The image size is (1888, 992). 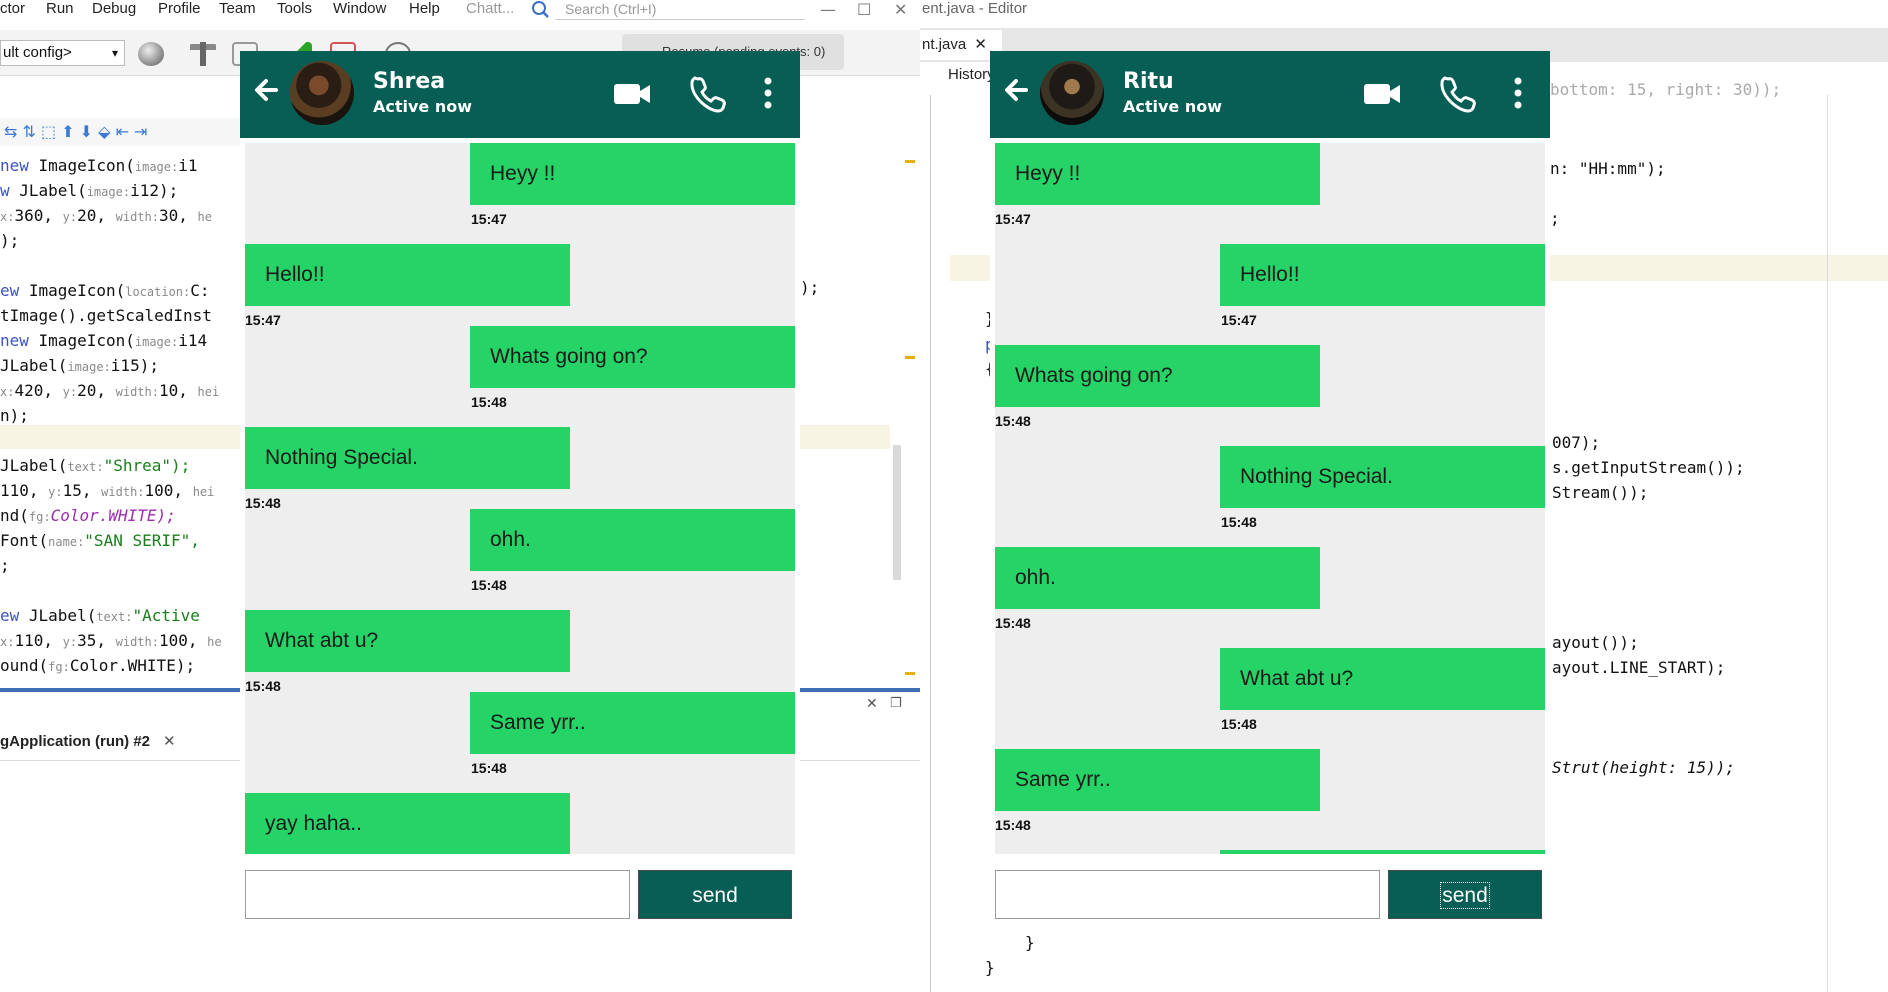 What do you see at coordinates (407, 823) in the screenshot?
I see `message-bubble-received: yay haha..` at bounding box center [407, 823].